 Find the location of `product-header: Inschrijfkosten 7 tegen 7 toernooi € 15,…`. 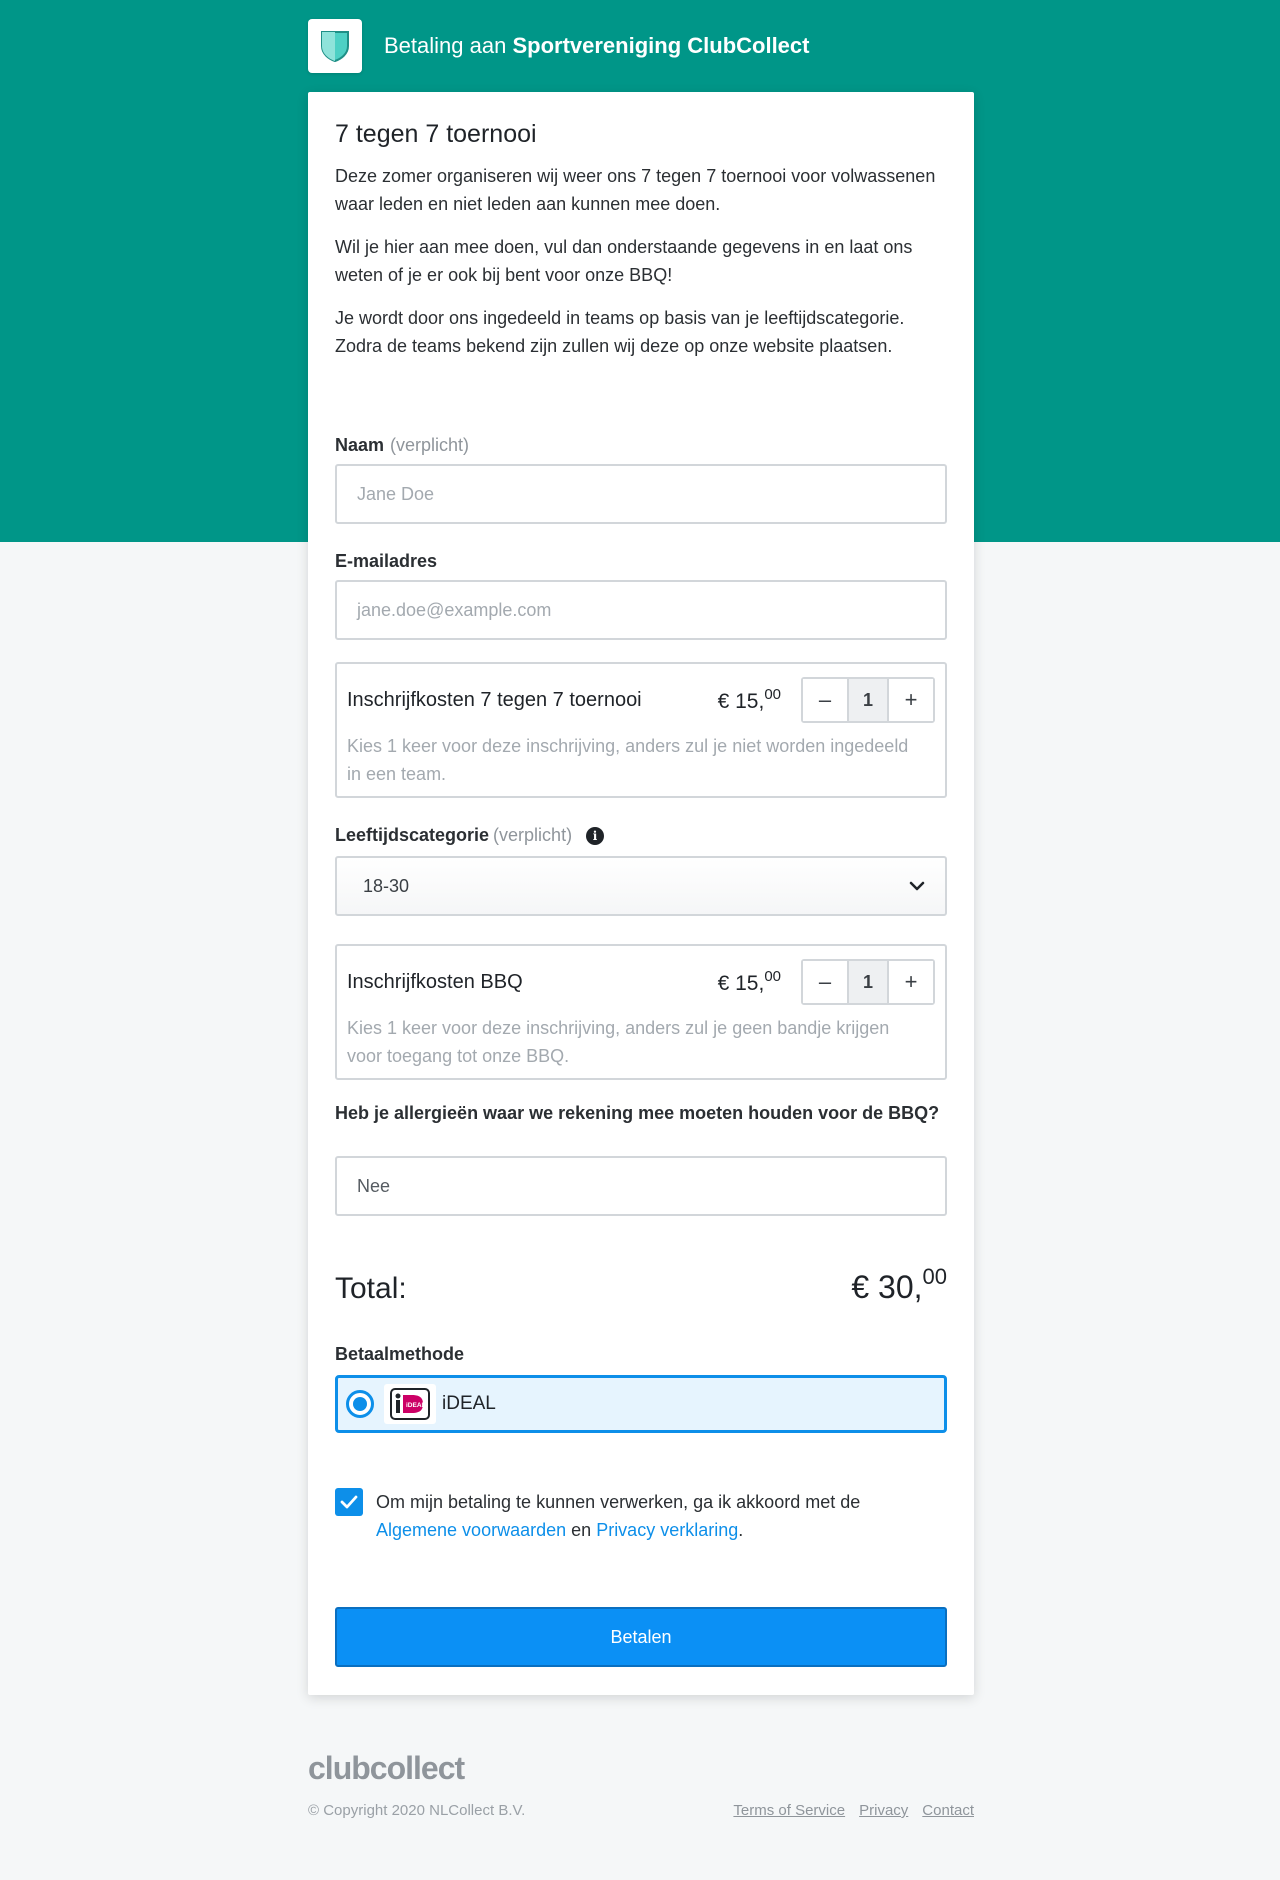

product-header: Inschrijfkosten 7 tegen 7 toernooi € 15,… is located at coordinates (641, 700).